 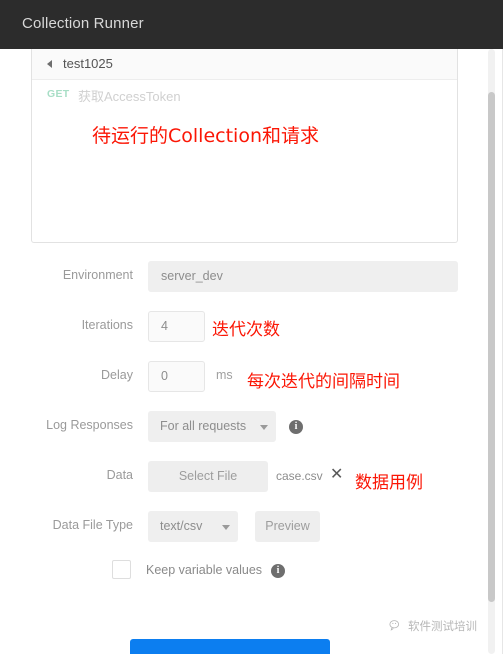 I want to click on log-responses-select: For all requests, so click(x=212, y=426).